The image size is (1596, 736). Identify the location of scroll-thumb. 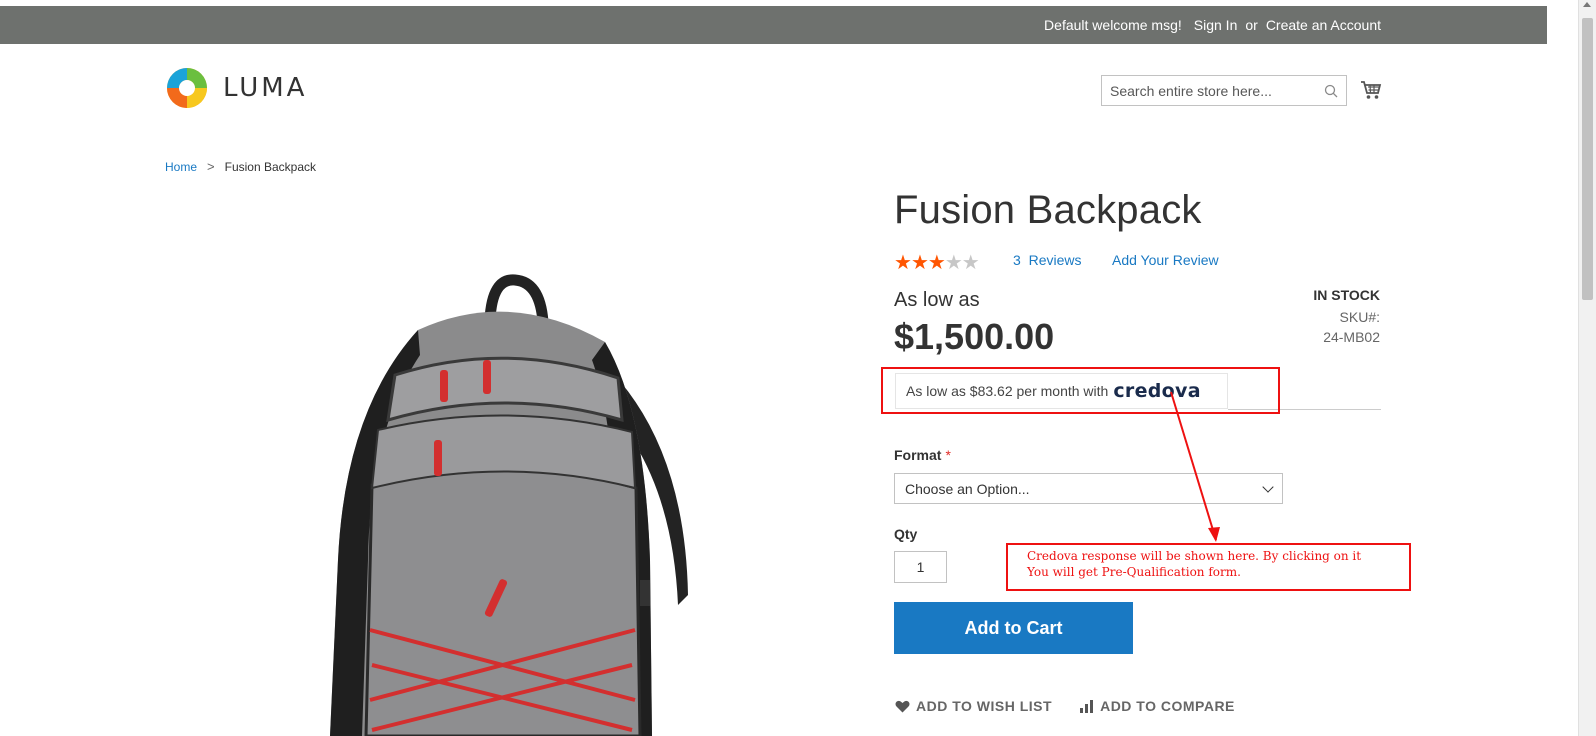
(1587, 159).